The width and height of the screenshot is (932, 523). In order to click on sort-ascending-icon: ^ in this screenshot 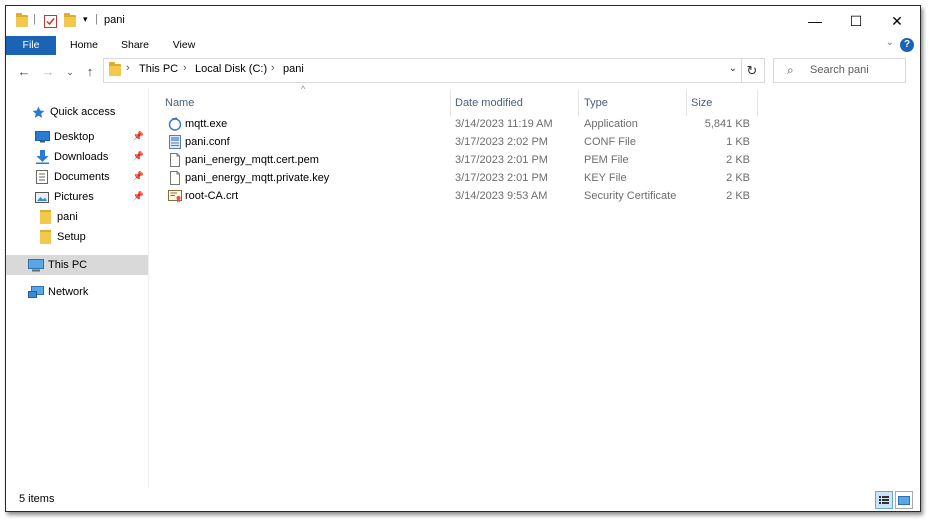, I will do `click(303, 89)`.